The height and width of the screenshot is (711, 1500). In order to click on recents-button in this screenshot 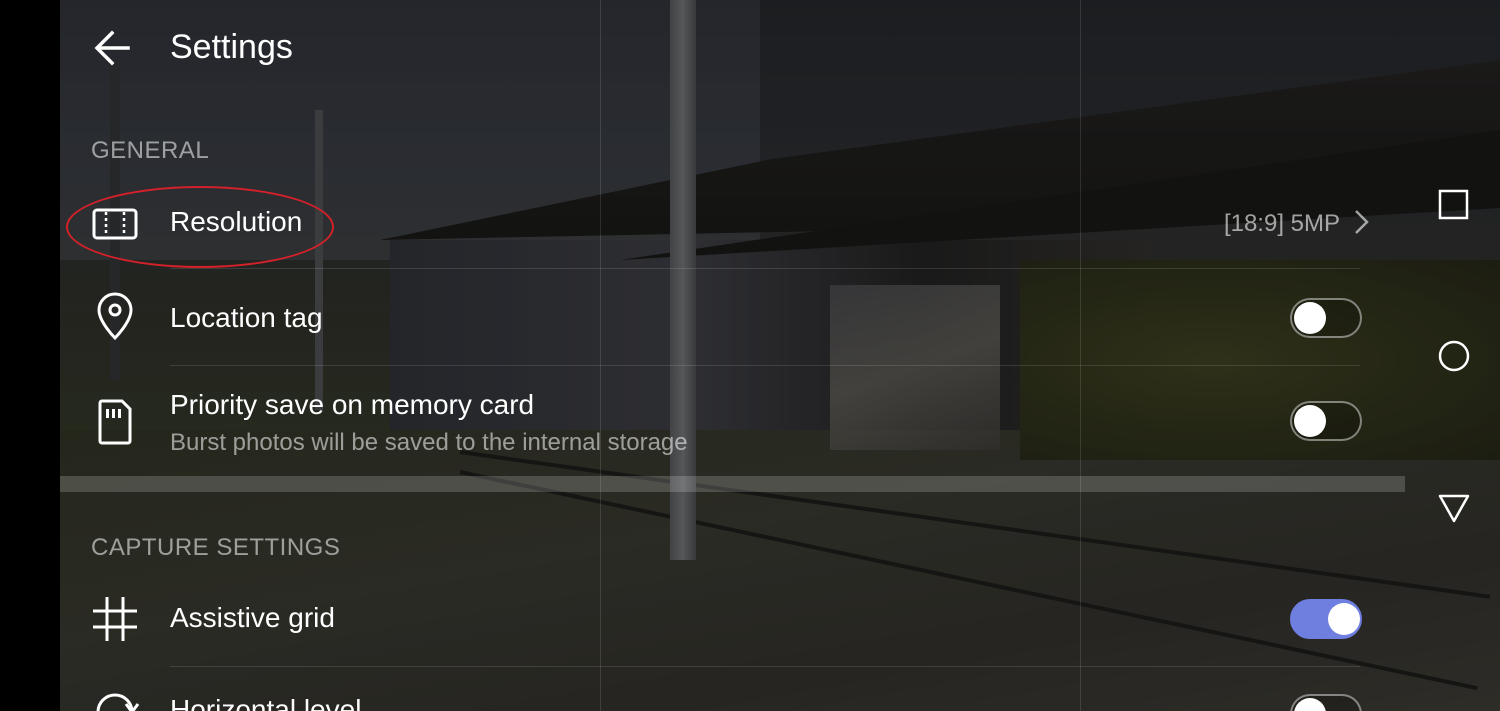, I will do `click(1454, 205)`.